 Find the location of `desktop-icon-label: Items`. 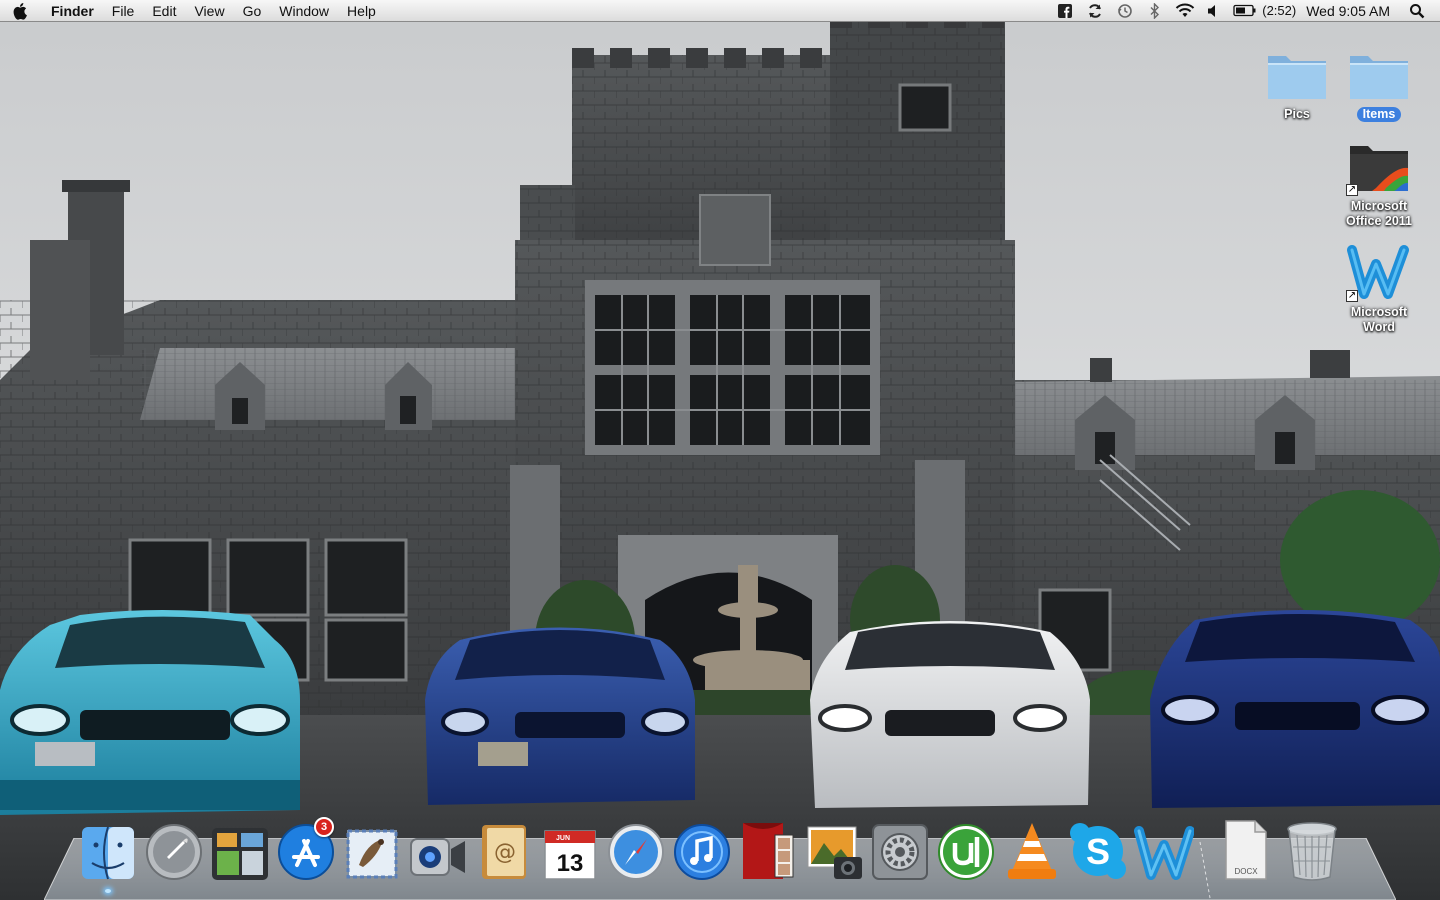

desktop-icon-label: Items is located at coordinates (1379, 114).